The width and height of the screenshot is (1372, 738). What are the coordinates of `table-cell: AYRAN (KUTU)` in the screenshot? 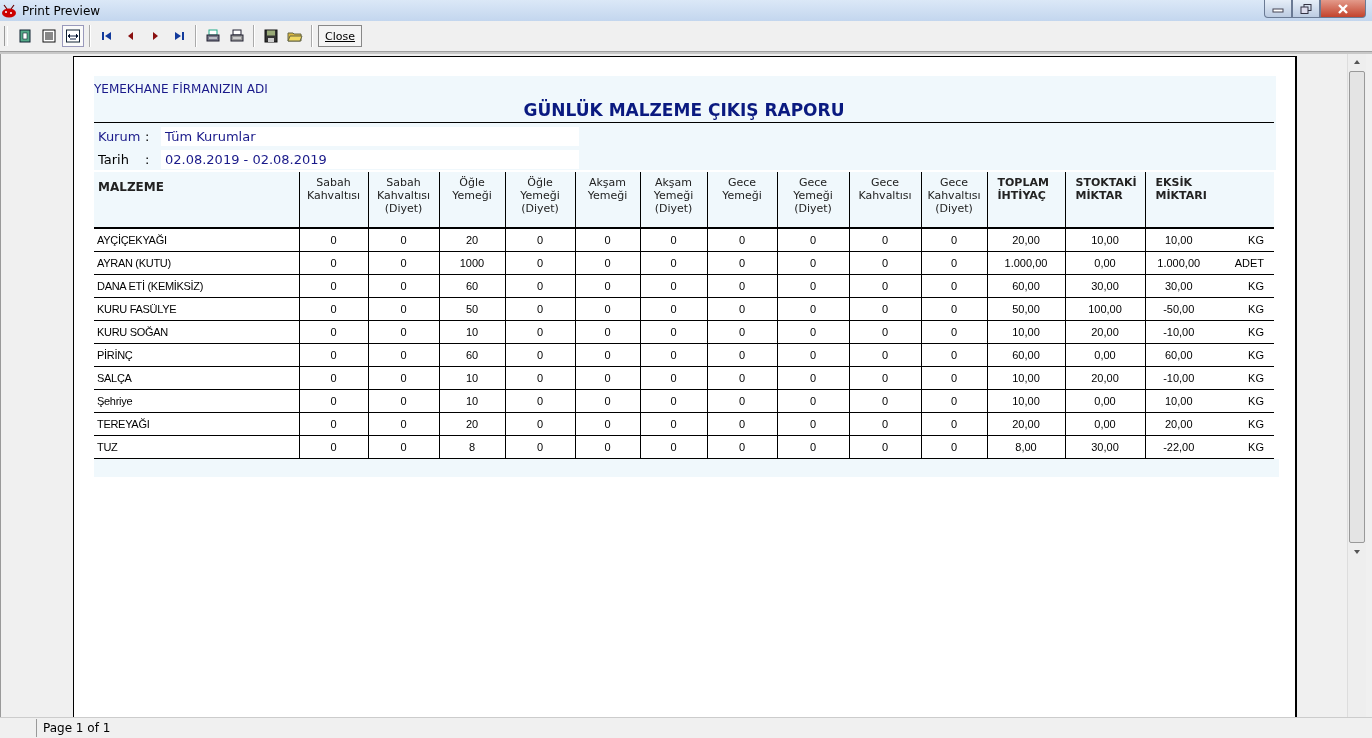 It's located at (196, 262).